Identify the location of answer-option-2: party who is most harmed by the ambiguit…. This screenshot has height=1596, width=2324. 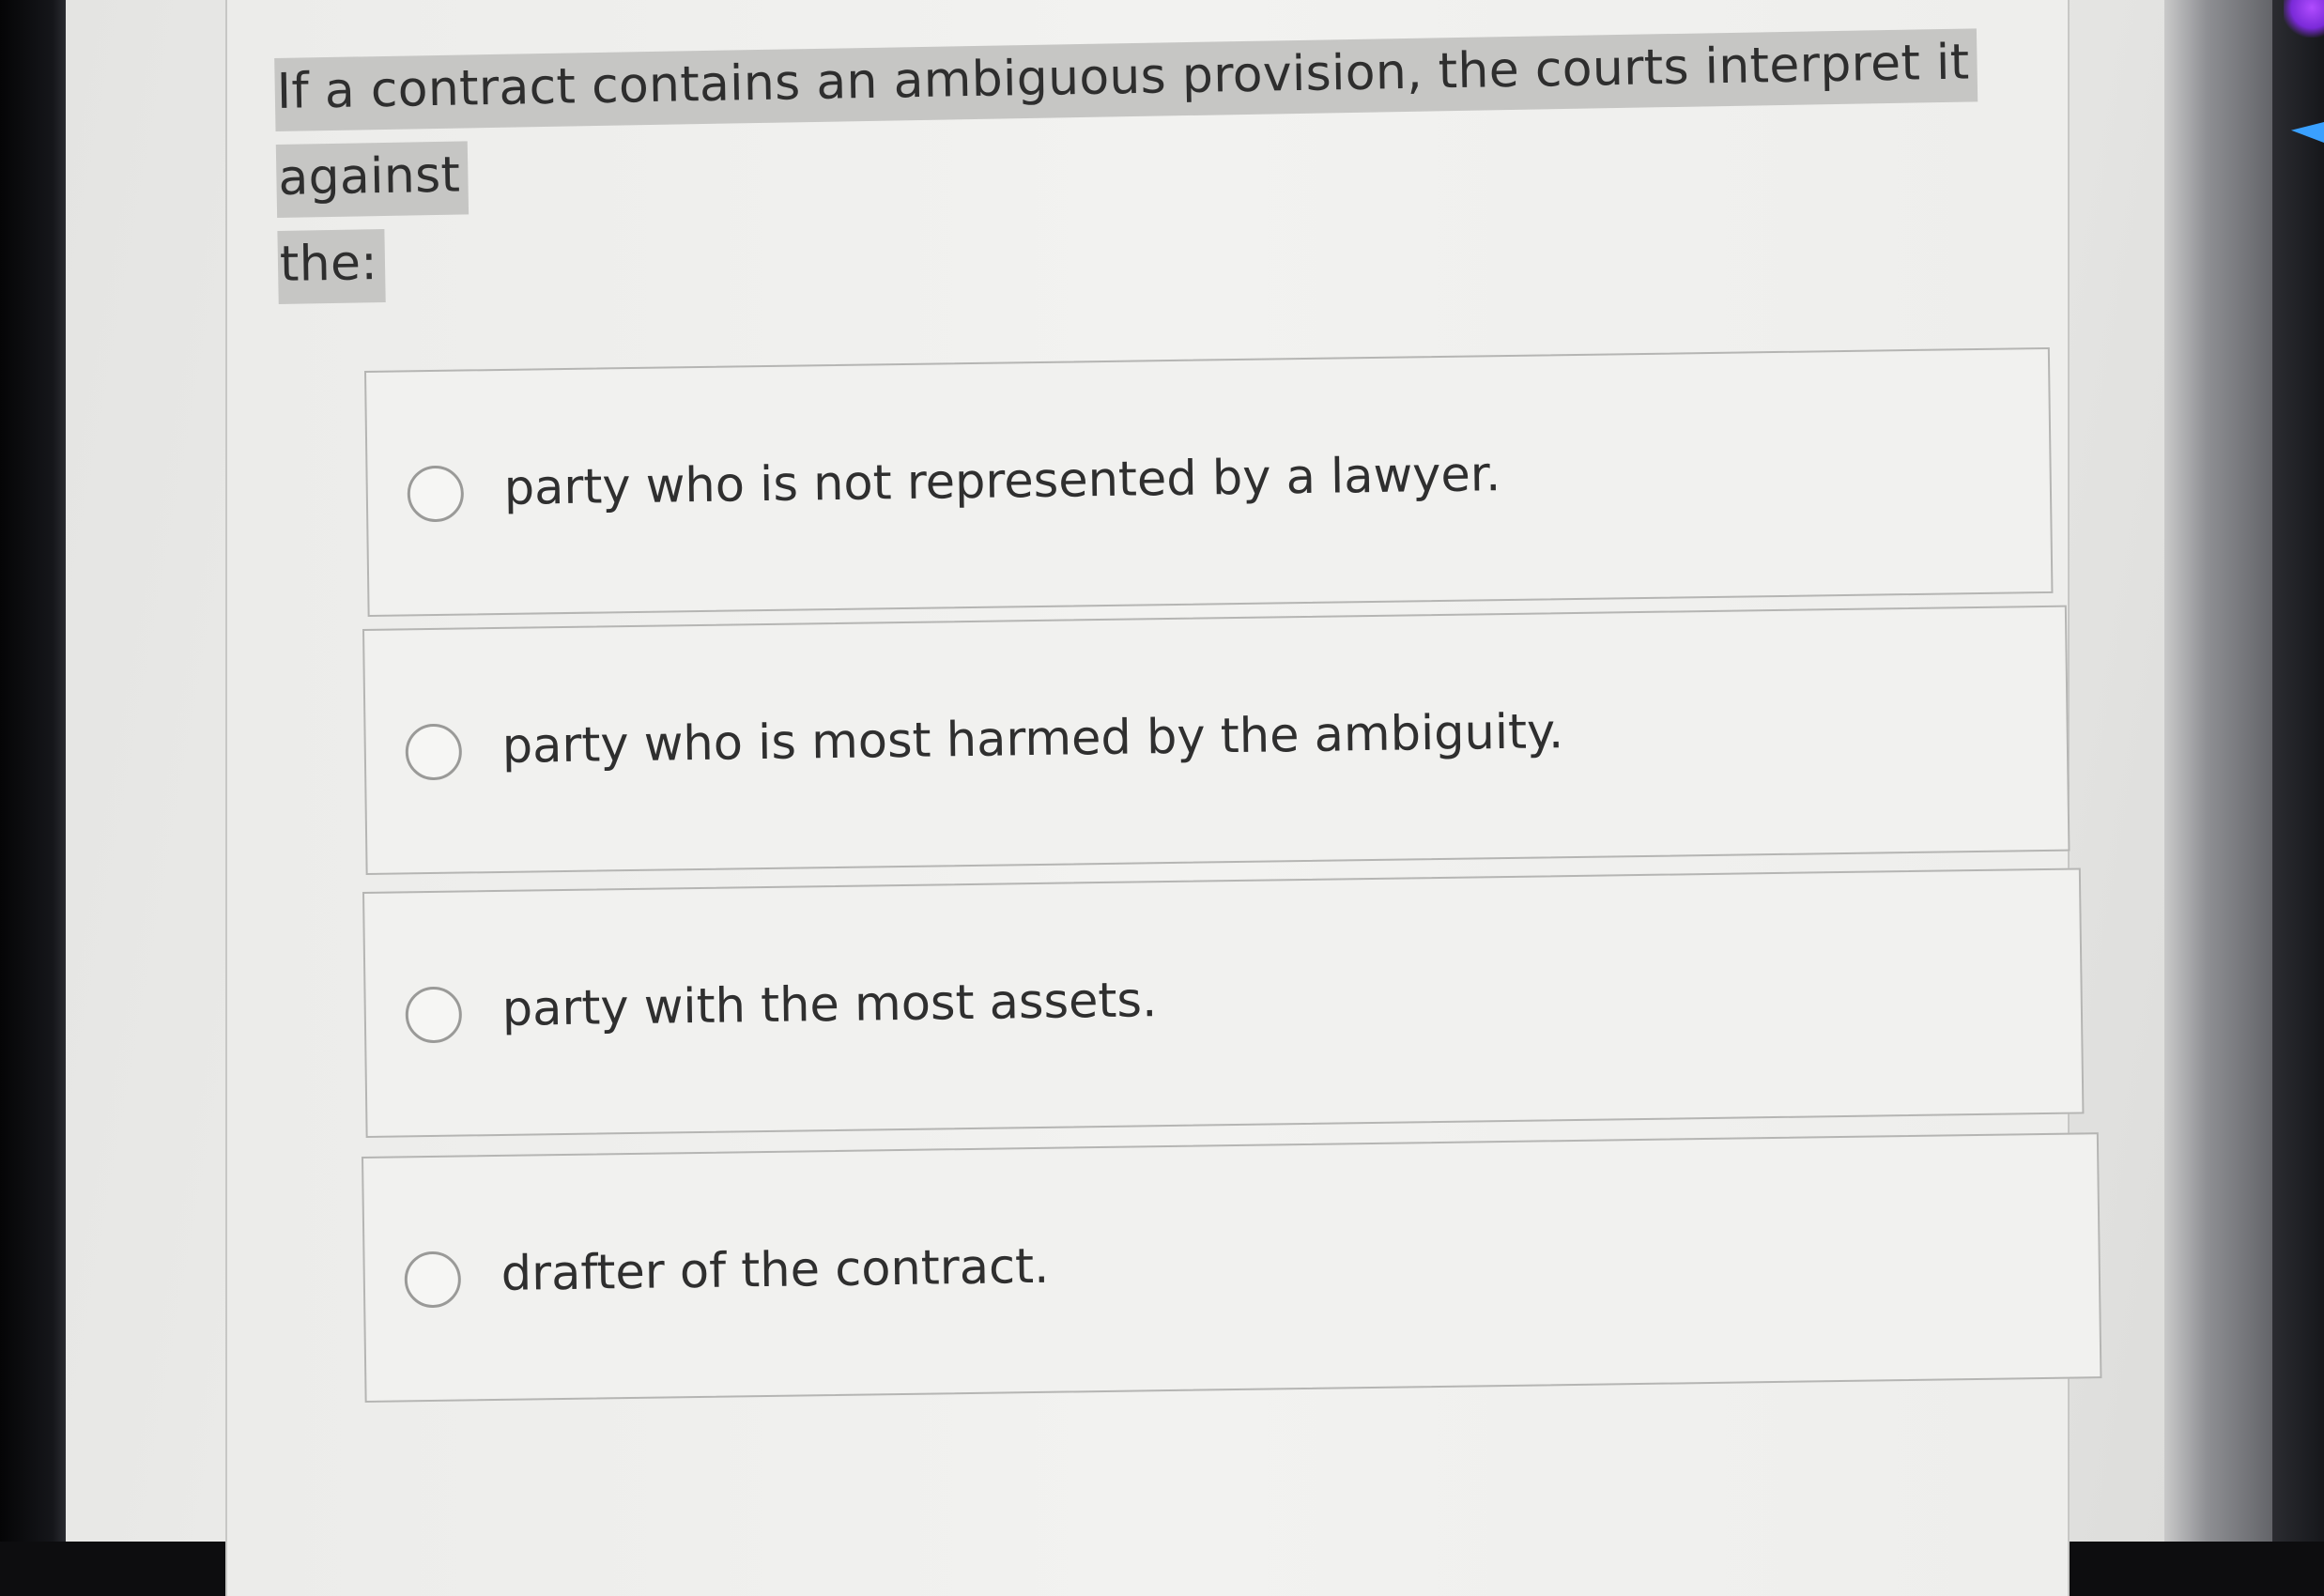
(1216, 740).